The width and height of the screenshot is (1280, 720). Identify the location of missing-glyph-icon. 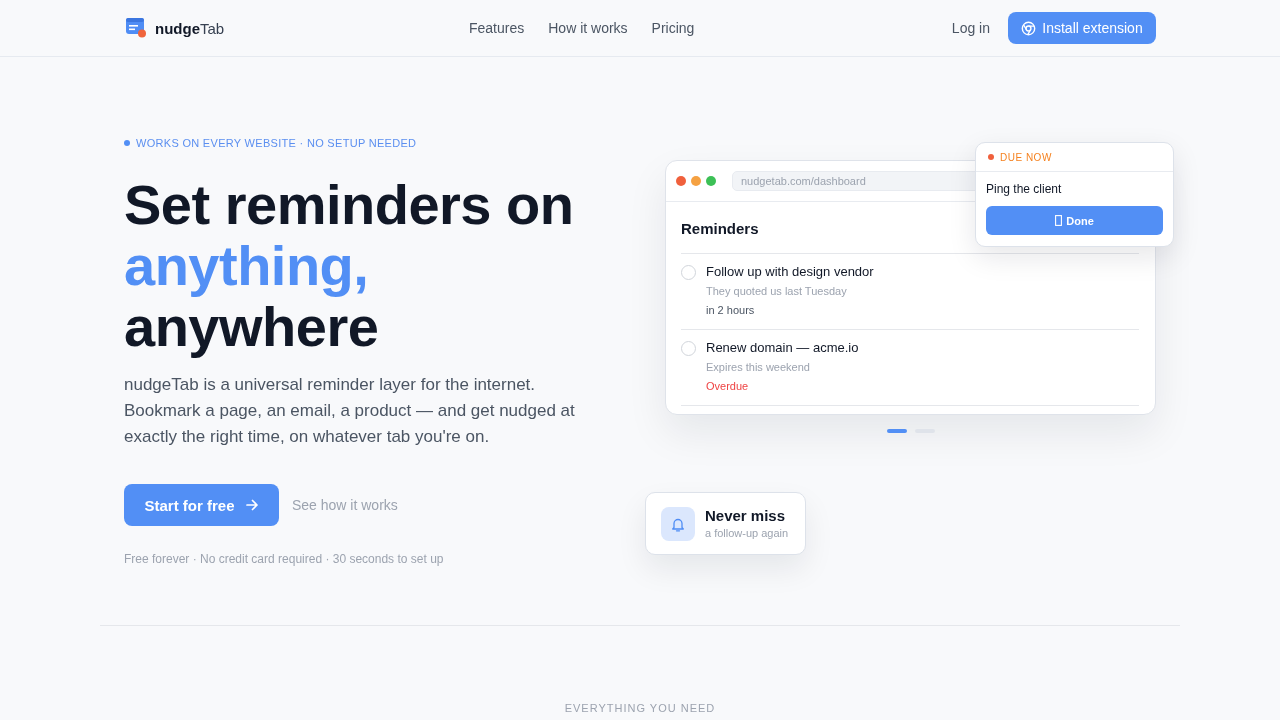
(1059, 220).